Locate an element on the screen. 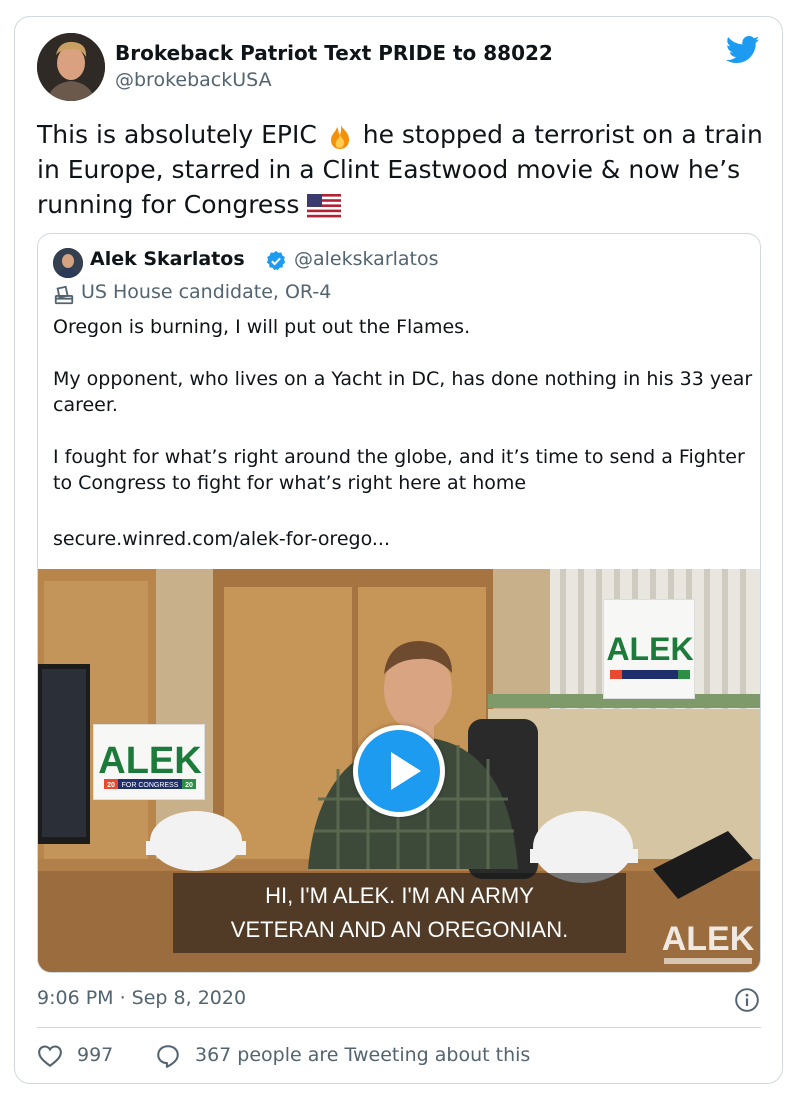 This screenshot has height=1101, width=799. campaign-watermark: ALEK is located at coordinates (708, 943).